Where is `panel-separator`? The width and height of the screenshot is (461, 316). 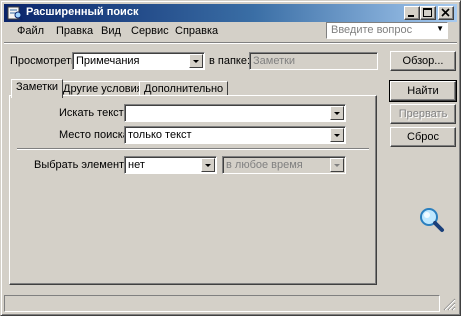 panel-separator is located at coordinates (193, 149).